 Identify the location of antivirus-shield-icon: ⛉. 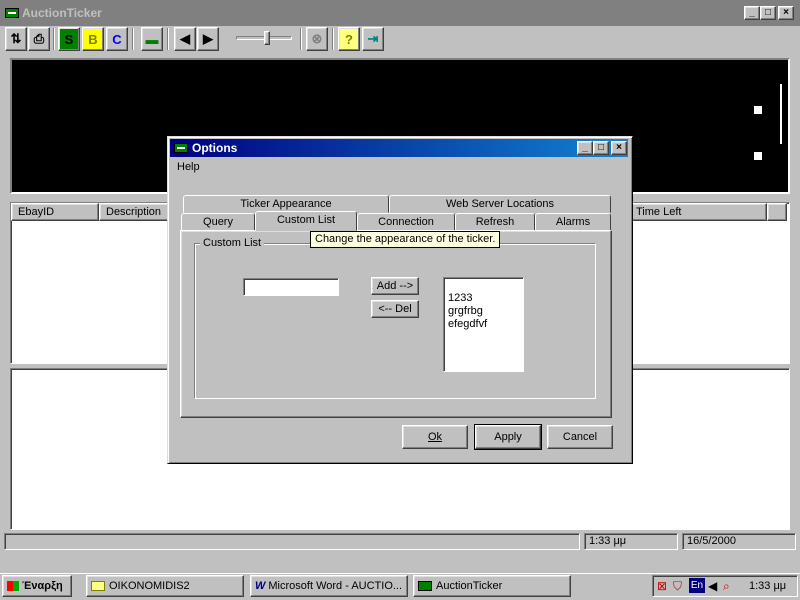
(677, 586).